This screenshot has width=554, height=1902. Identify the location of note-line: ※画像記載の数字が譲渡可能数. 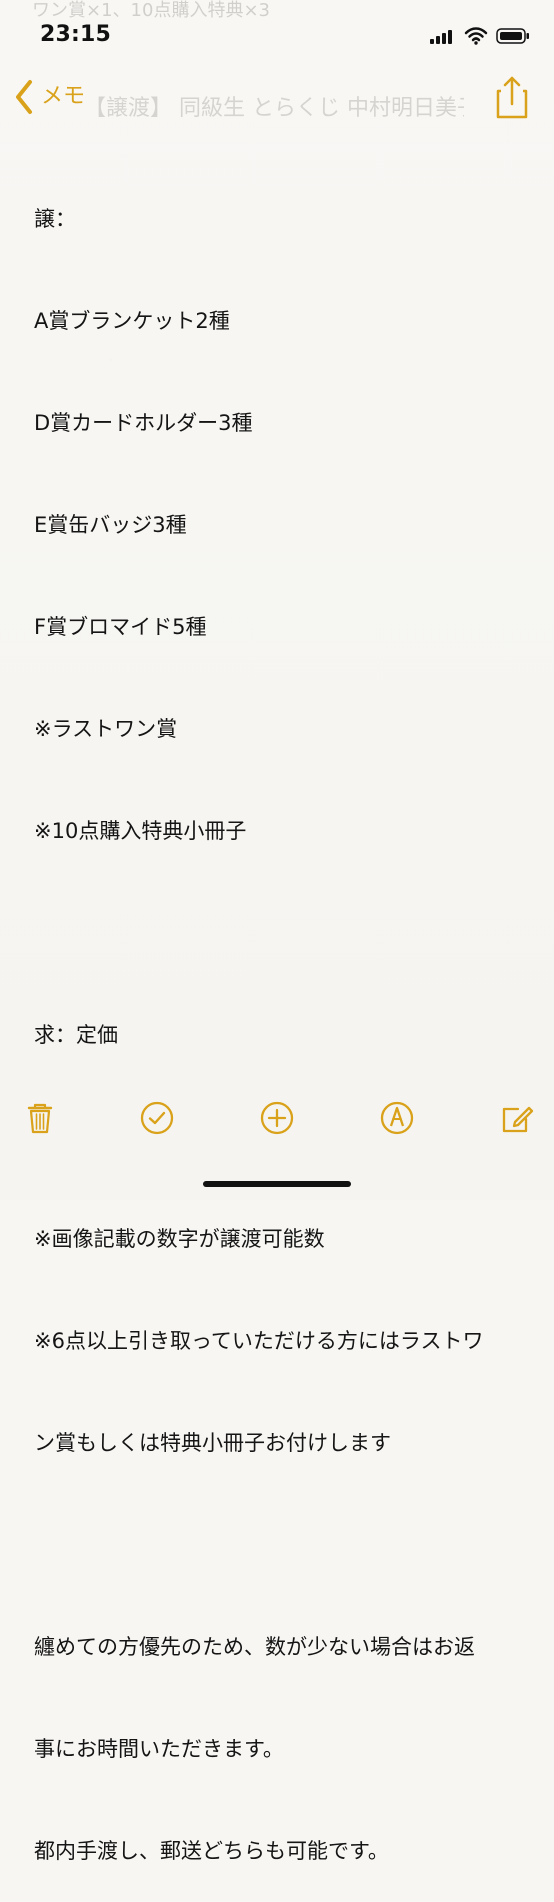
(179, 1239).